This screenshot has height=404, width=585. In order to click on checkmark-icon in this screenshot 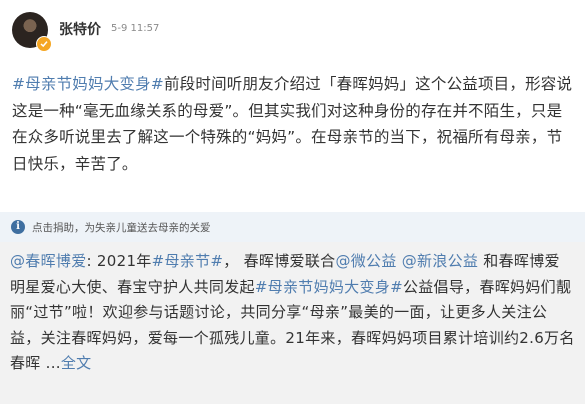, I will do `click(44, 44)`.